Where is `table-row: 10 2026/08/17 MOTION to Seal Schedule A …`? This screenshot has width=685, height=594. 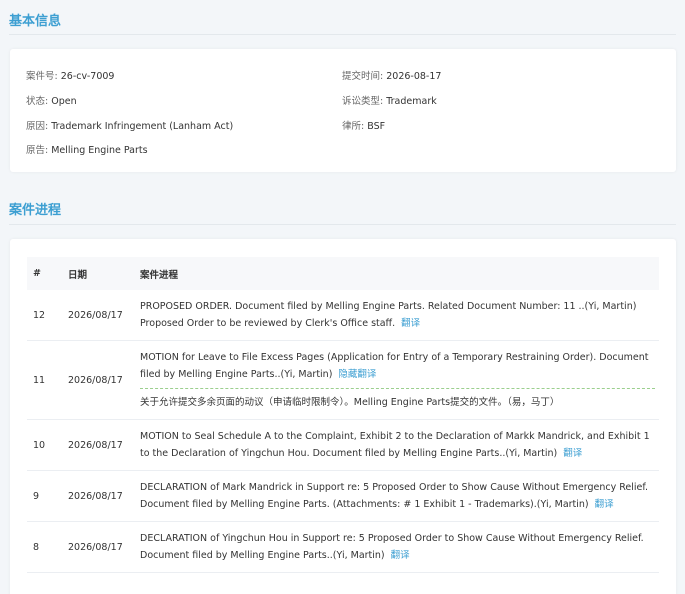 table-row: 10 2026/08/17 MOTION to Seal Schedule A … is located at coordinates (343, 445).